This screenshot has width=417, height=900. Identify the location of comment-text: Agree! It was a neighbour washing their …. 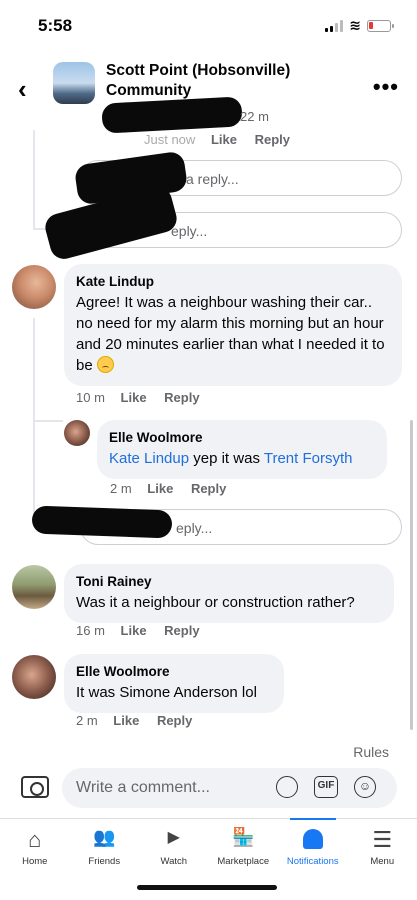
(230, 334).